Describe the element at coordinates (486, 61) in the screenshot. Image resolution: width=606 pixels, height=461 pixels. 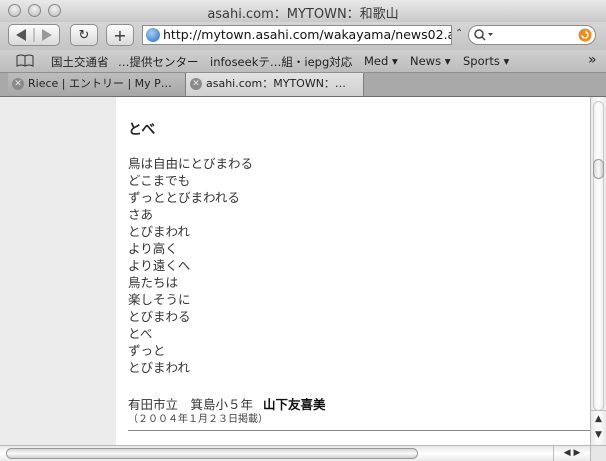
I see `bookmark-menu-sports: Sports ▾` at that location.